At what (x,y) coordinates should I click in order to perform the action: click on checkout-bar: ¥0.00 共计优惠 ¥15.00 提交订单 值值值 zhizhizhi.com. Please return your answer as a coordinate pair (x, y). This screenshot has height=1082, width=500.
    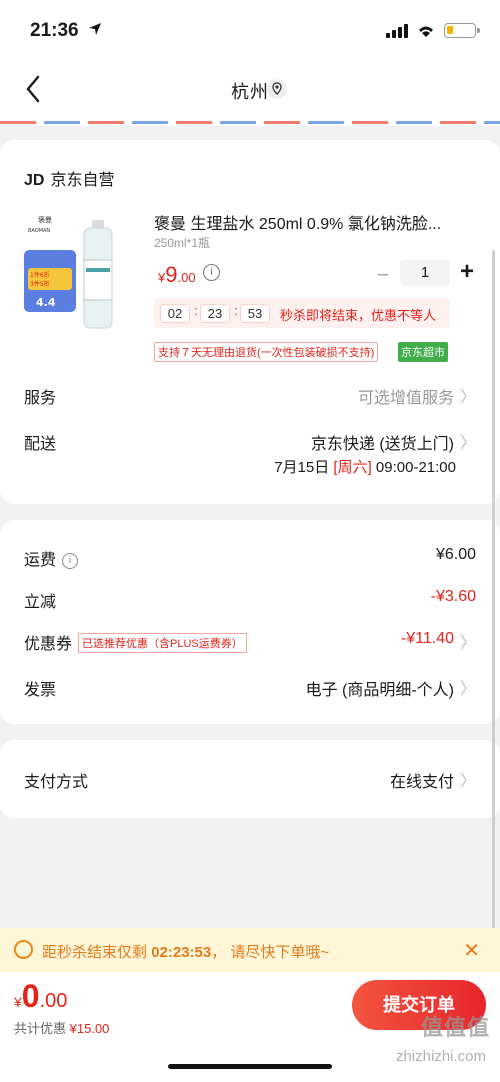
    Looking at the image, I should click on (250, 1027).